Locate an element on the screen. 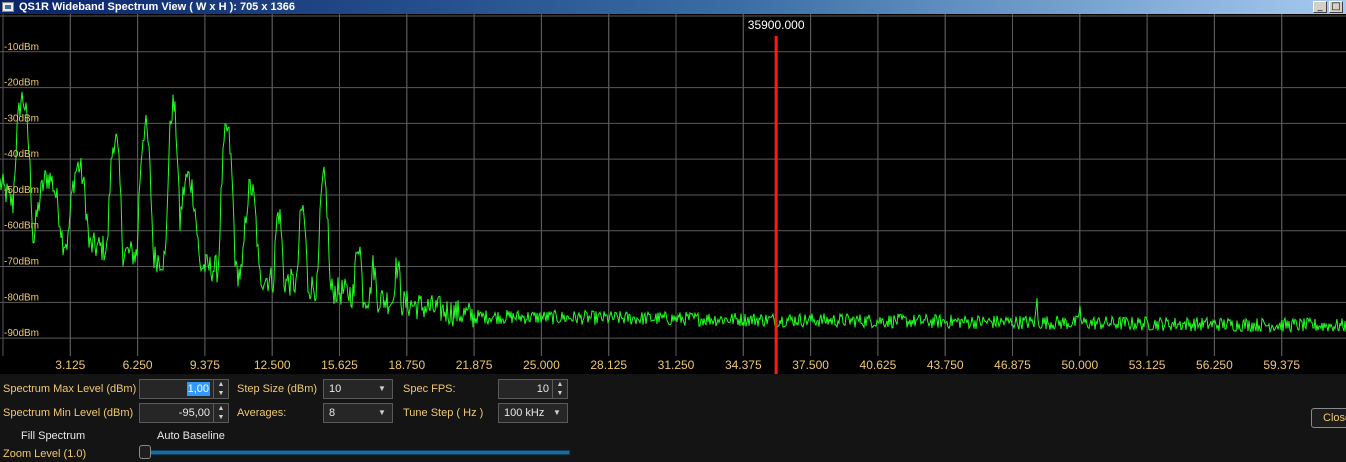  x-axis-label: 53.125 is located at coordinates (1147, 365).